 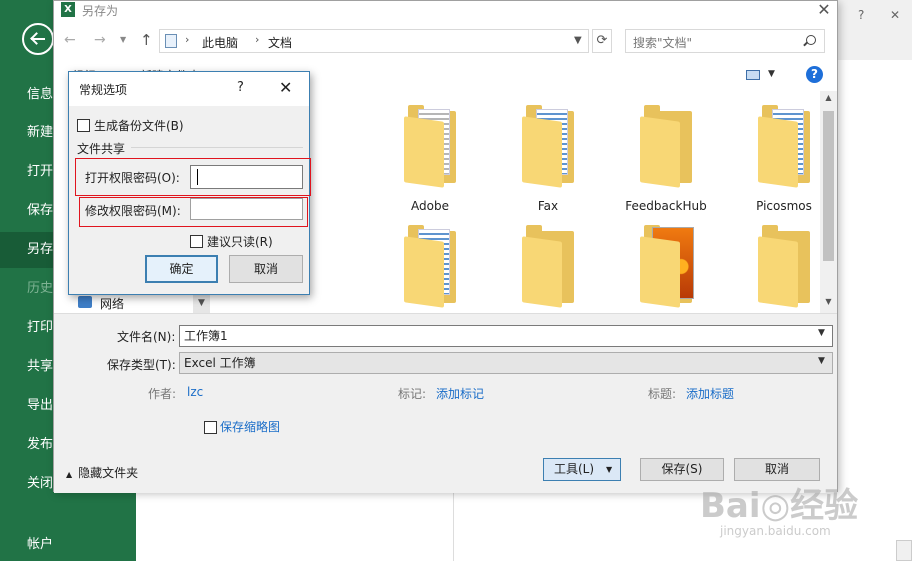 What do you see at coordinates (140, 303) in the screenshot?
I see `nav-item-network: 网络` at bounding box center [140, 303].